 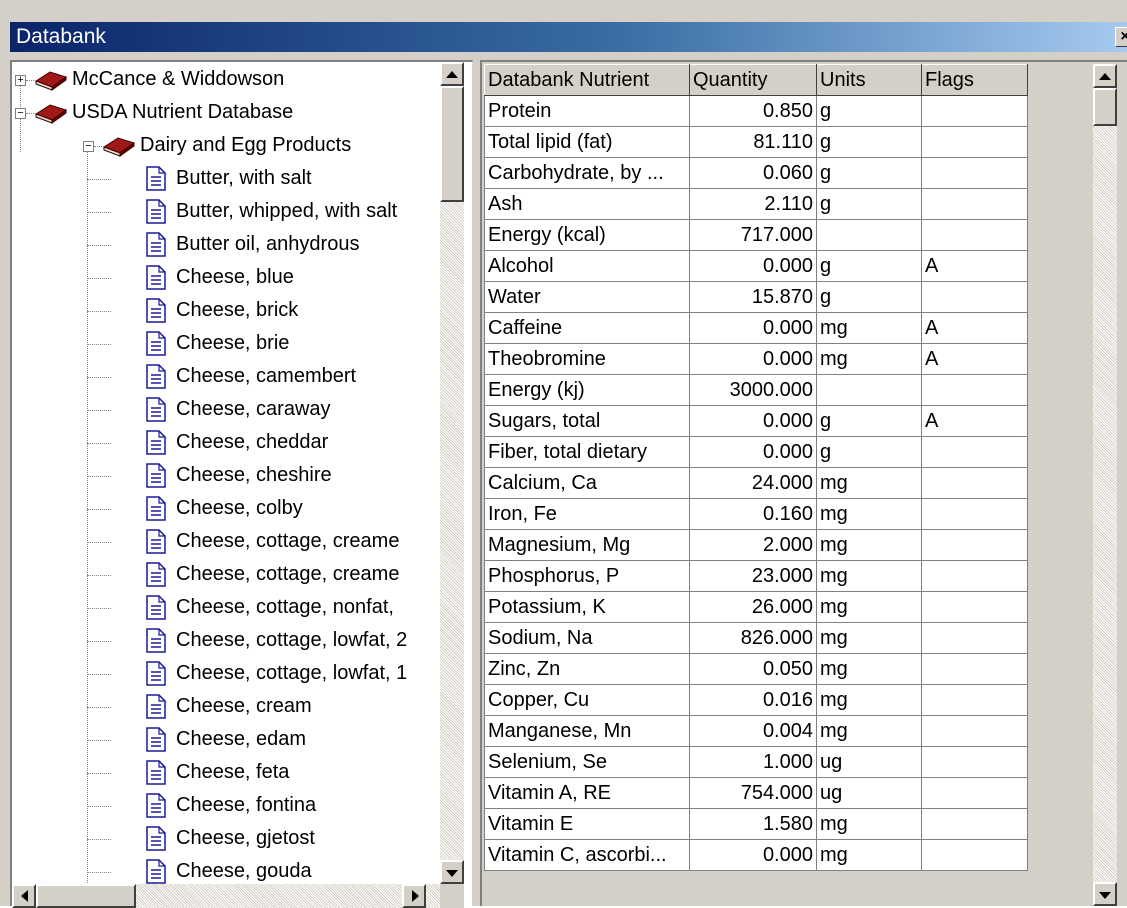 I want to click on tree-item-food: Cheese, cottage, lowfat, 2, so click(x=226, y=641).